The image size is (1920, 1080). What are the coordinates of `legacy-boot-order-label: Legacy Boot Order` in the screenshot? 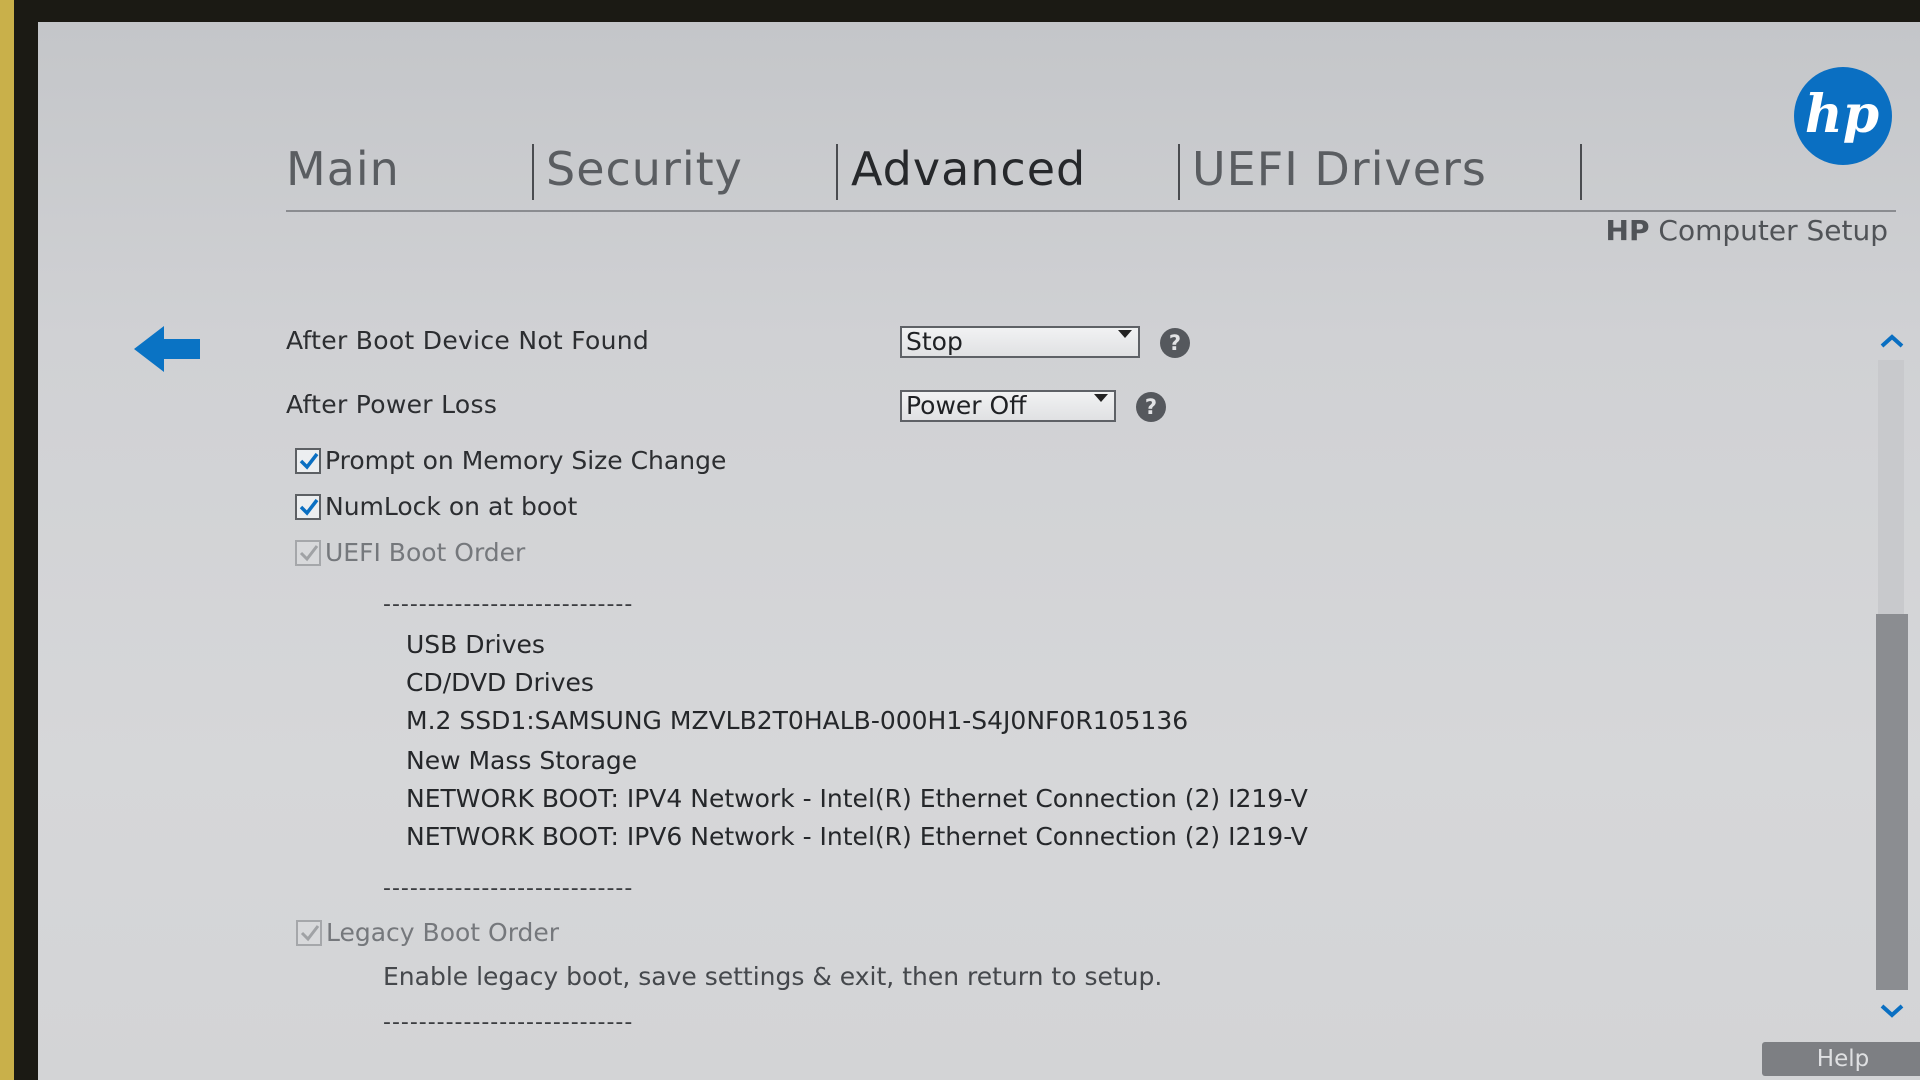 It's located at (443, 932).